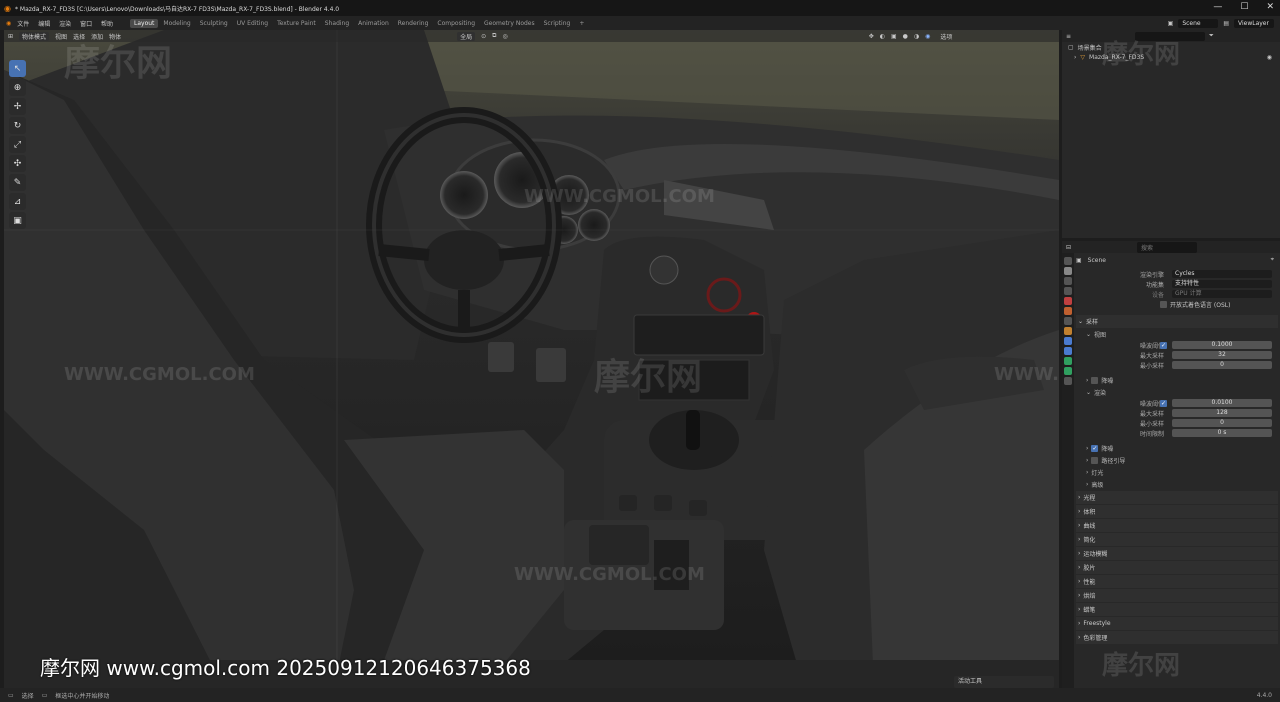 The width and height of the screenshot is (1280, 702). What do you see at coordinates (97, 36) in the screenshot?
I see `menu-add: 添加` at bounding box center [97, 36].